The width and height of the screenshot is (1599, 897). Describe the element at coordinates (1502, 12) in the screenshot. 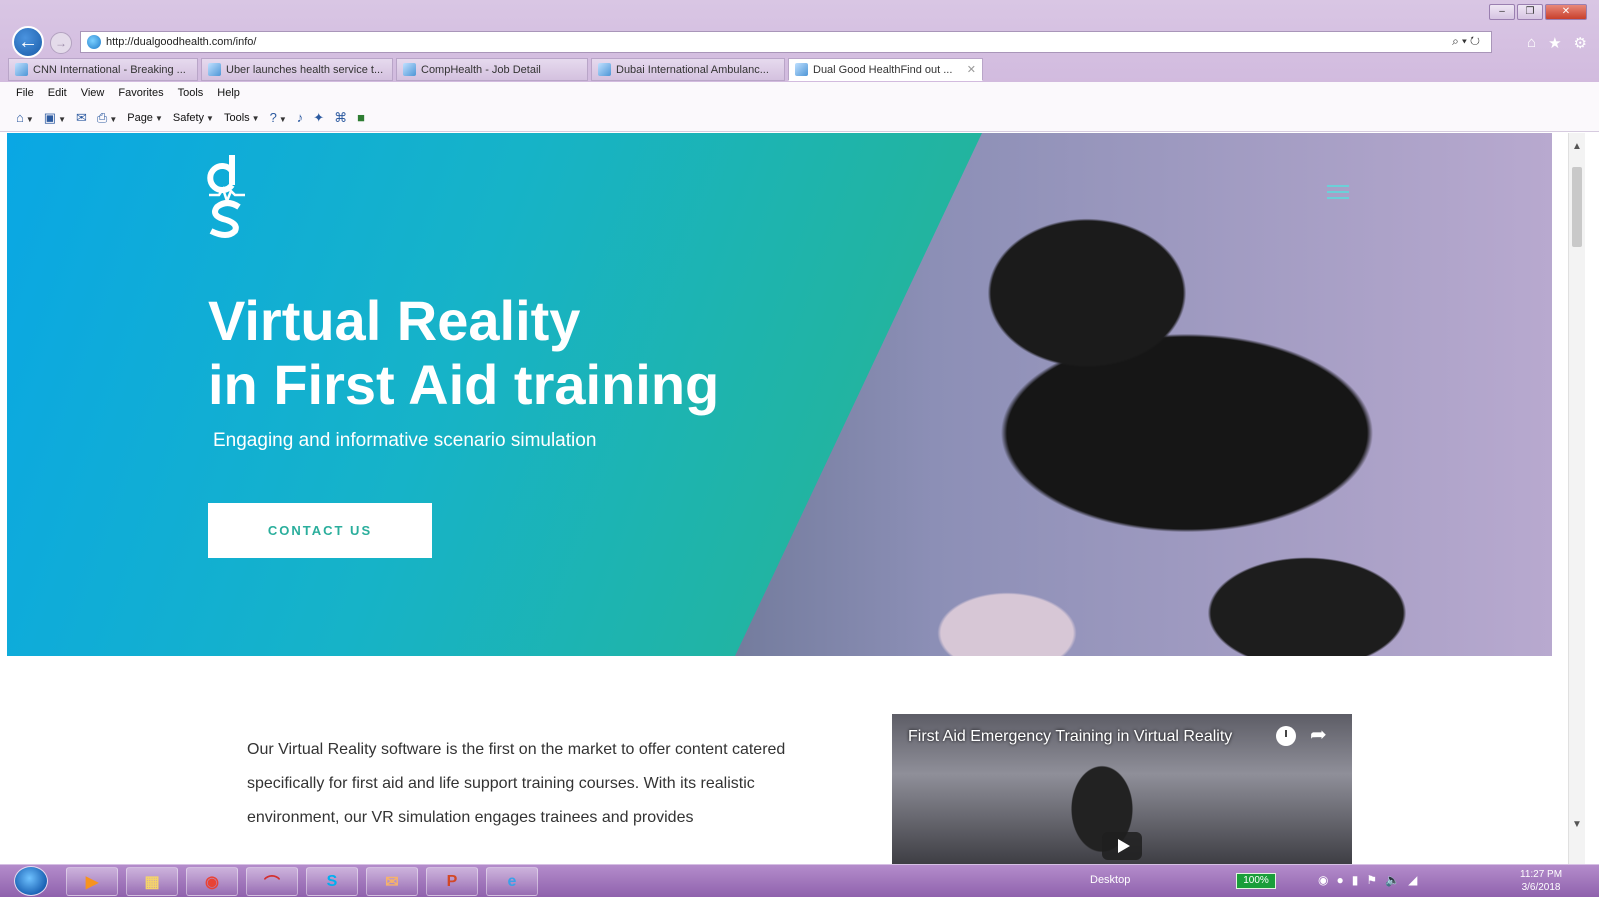

I see `minimize-button: –` at that location.